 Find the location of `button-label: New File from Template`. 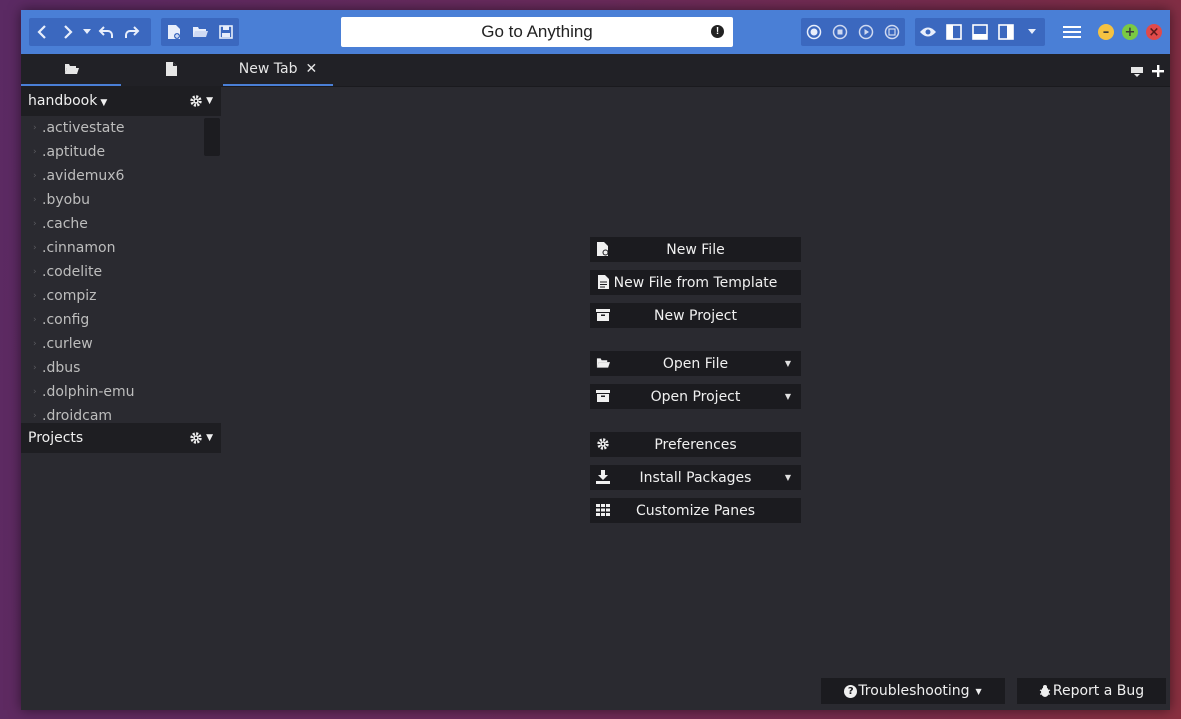

button-label: New File from Template is located at coordinates (695, 282).